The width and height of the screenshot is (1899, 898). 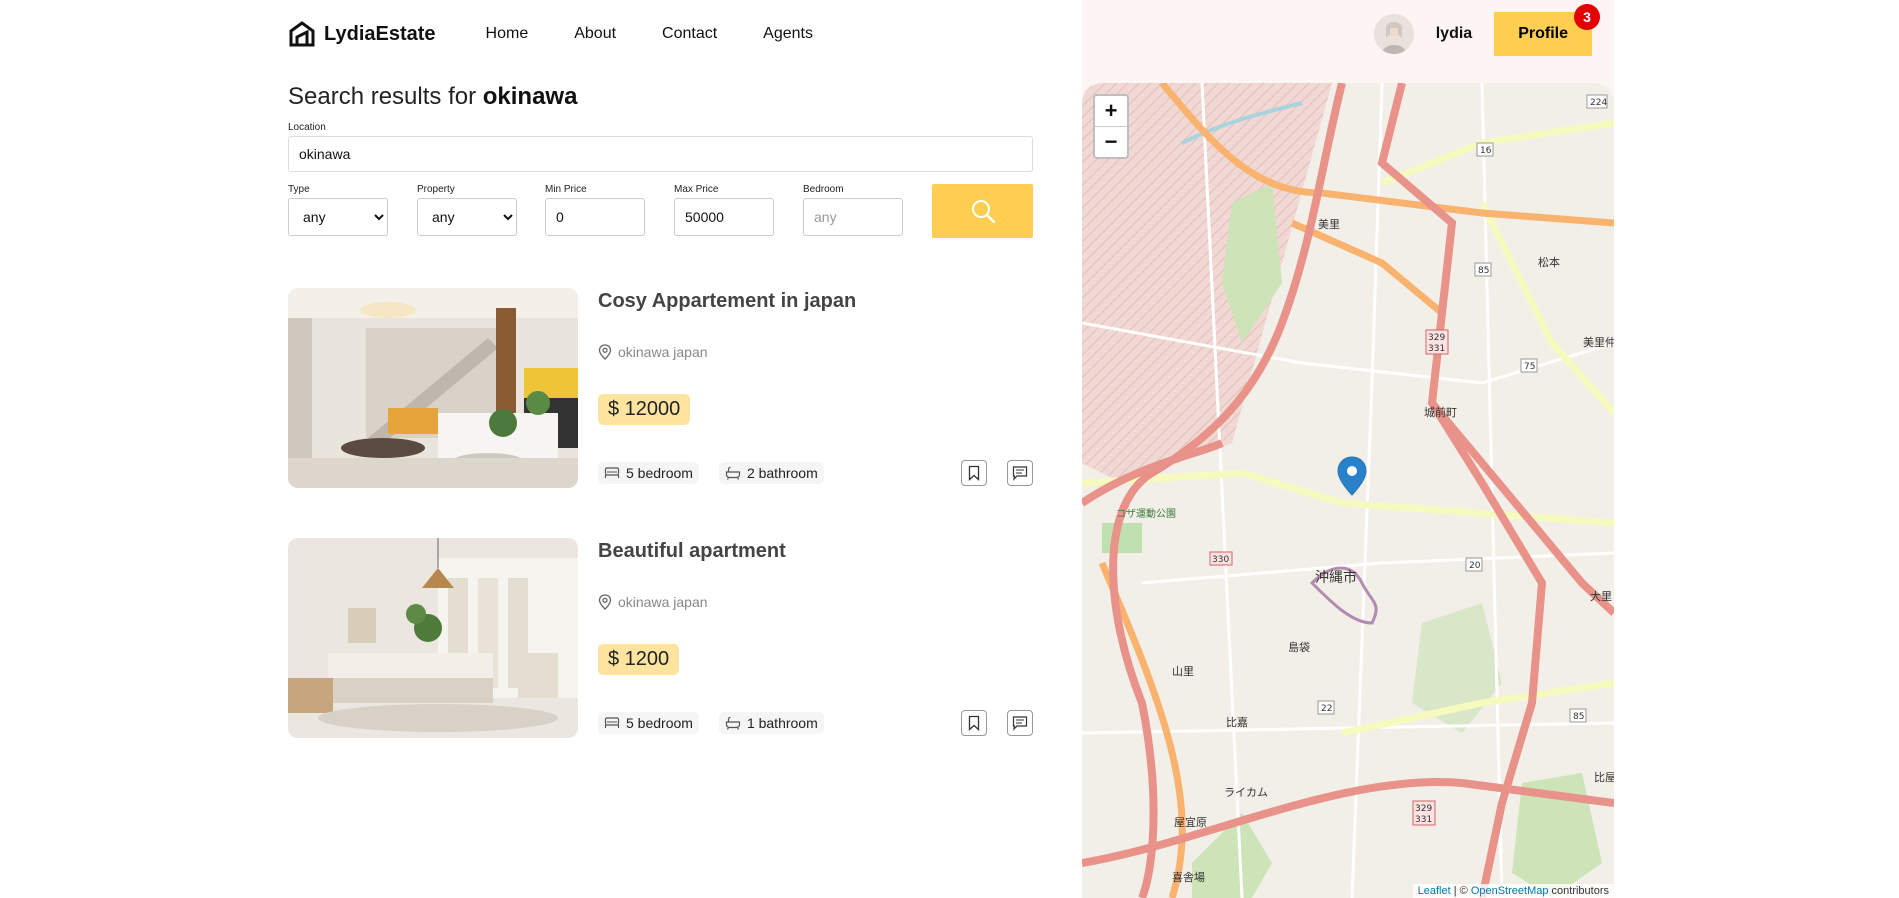 I want to click on listing-features: 5 bedroom 1 bathroom, so click(x=711, y=723).